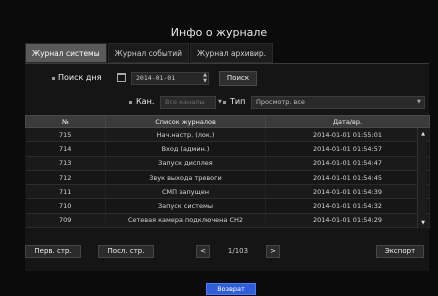  What do you see at coordinates (219, 32) in the screenshot?
I see `page-title: Инфо о журнале` at bounding box center [219, 32].